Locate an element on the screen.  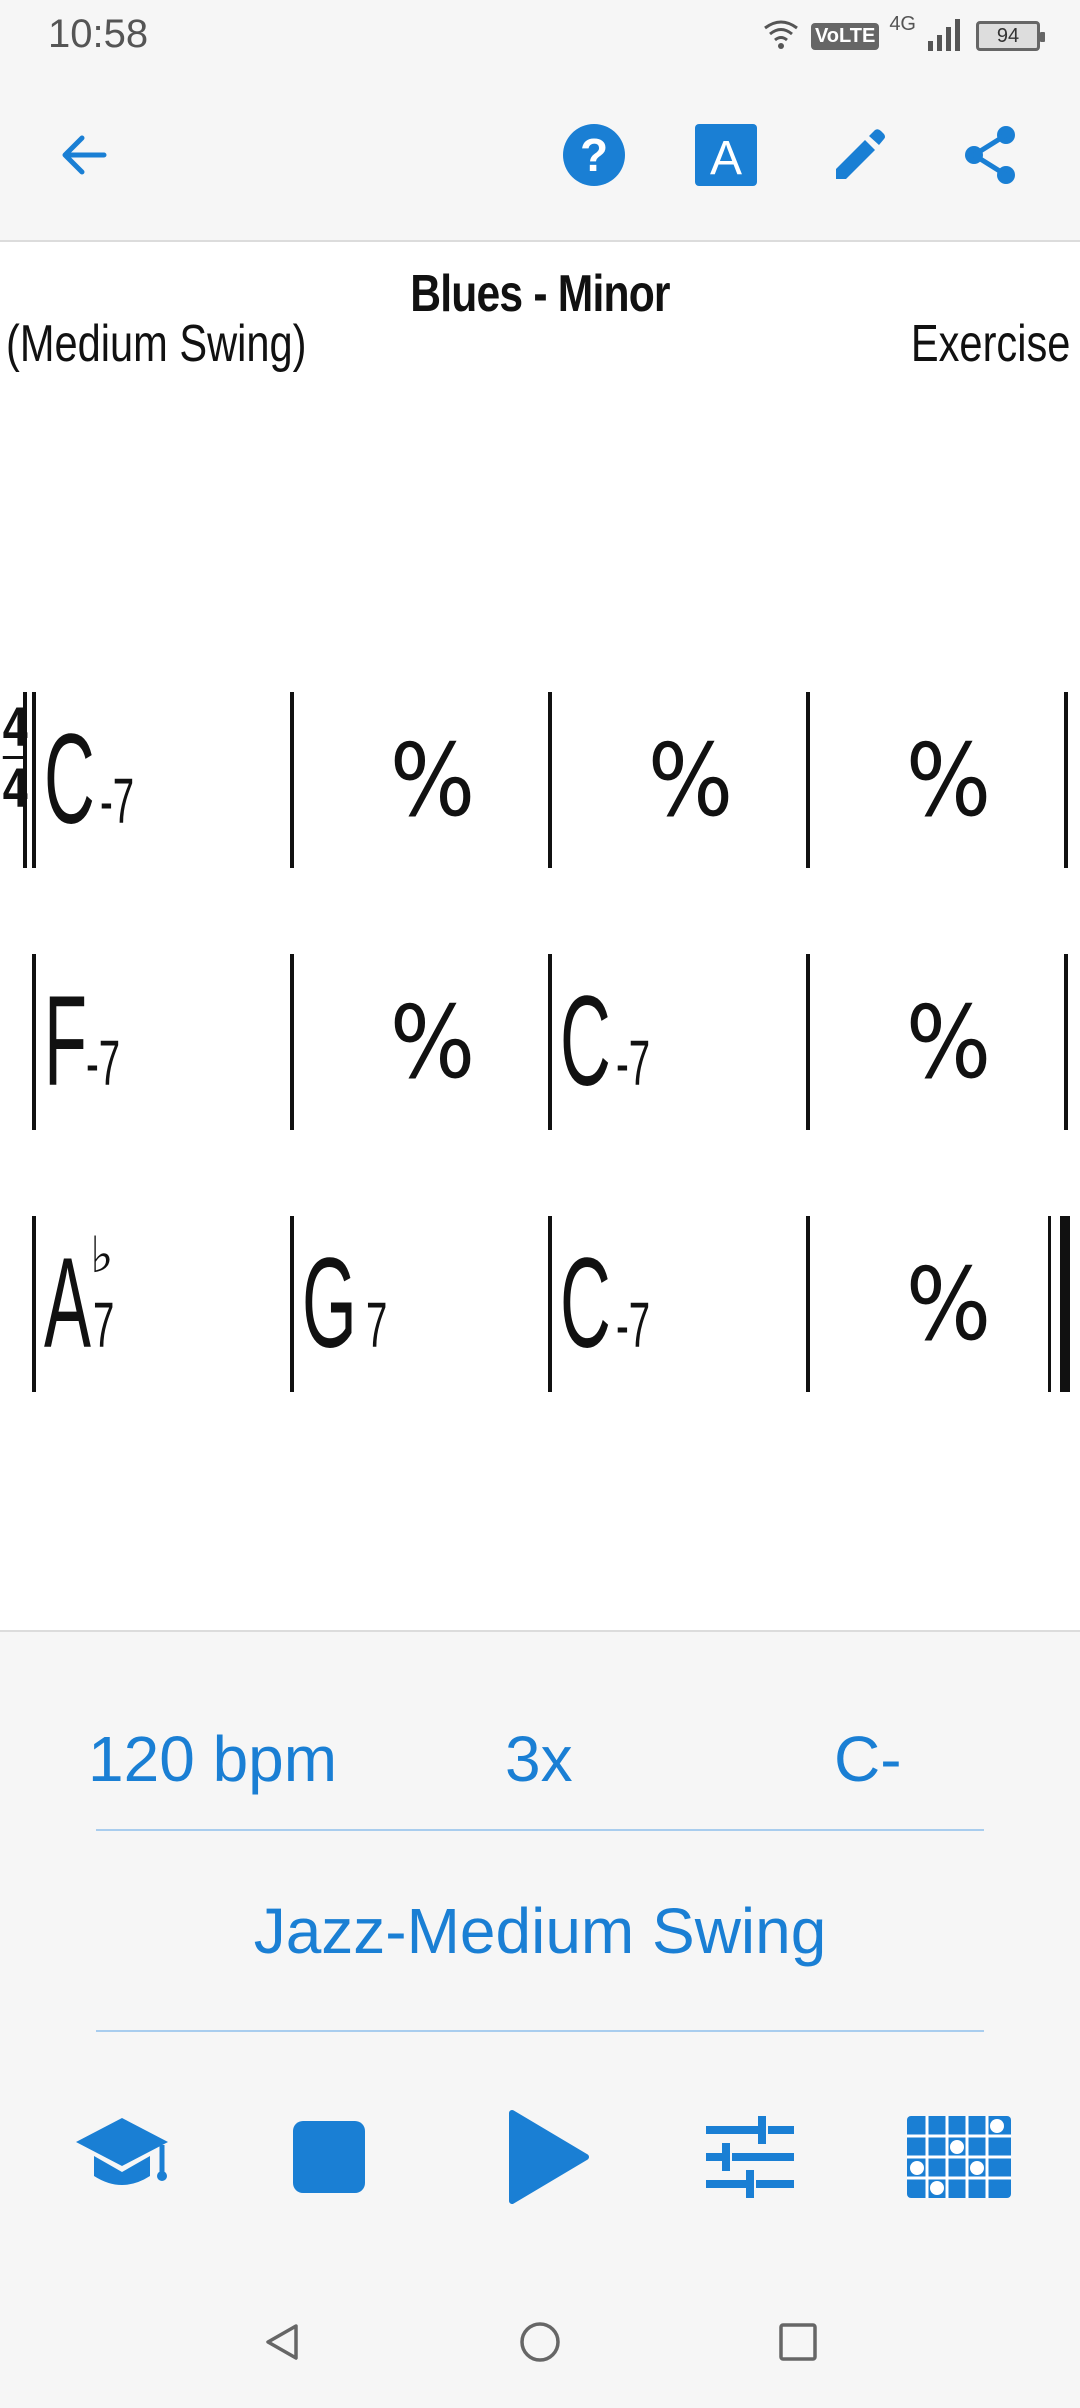
nav-home-circle-icon is located at coordinates (540, 2342).